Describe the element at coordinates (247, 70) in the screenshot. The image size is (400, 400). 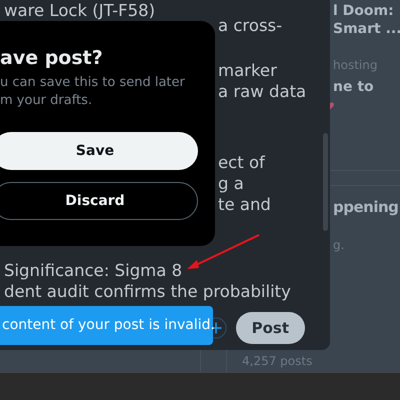
I see `post-text-line: marker` at that location.